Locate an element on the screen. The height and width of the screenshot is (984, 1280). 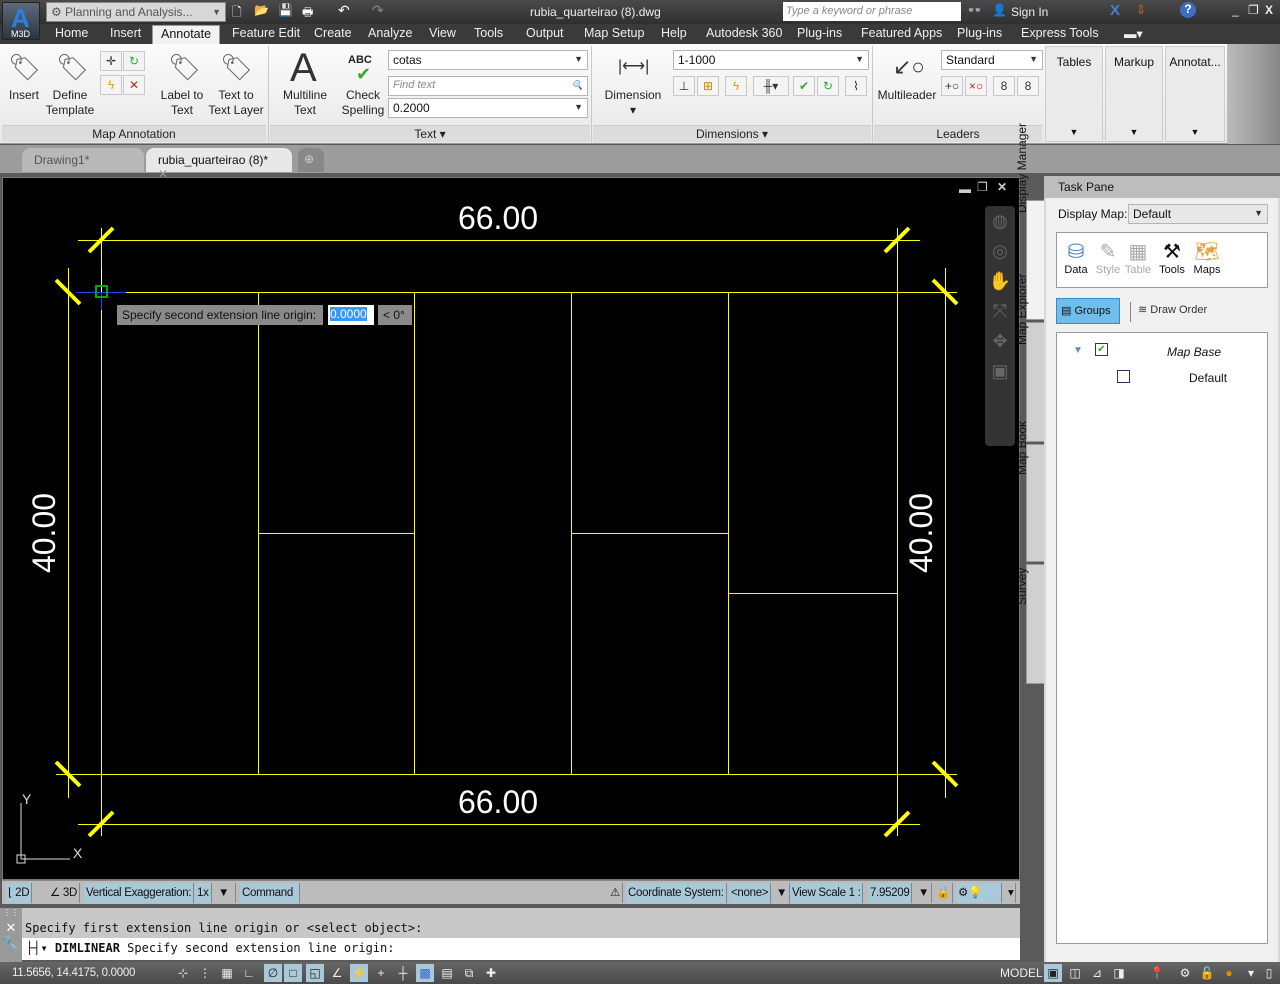
dim-text-bottom: 66.00 is located at coordinates (498, 802).